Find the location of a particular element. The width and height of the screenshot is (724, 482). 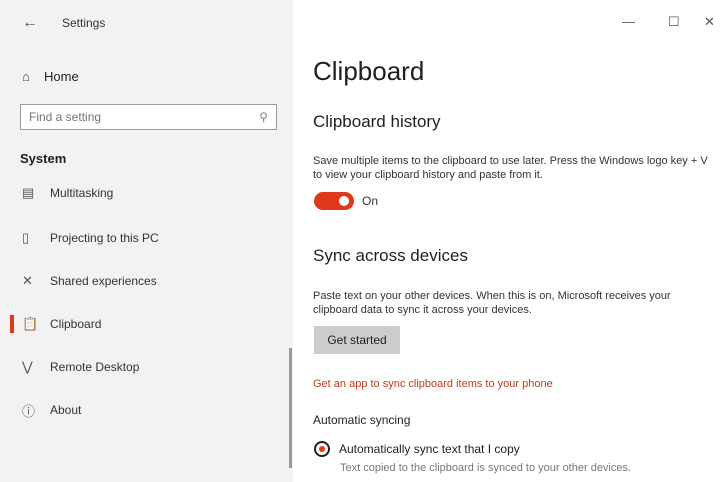

clipboard-history-toggle is located at coordinates (334, 201).